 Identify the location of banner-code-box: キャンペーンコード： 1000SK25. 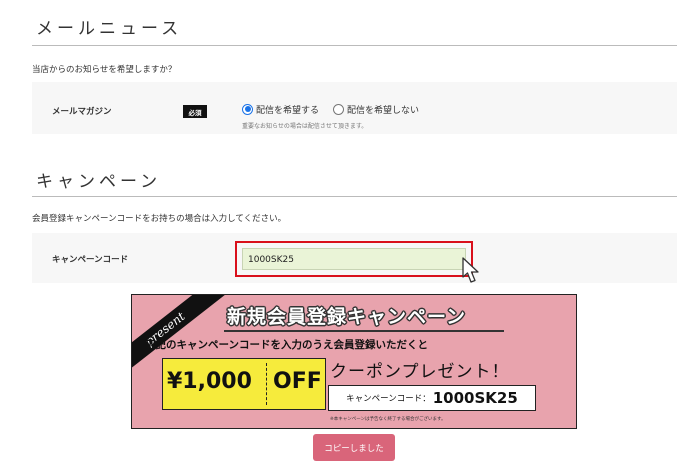
(432, 398).